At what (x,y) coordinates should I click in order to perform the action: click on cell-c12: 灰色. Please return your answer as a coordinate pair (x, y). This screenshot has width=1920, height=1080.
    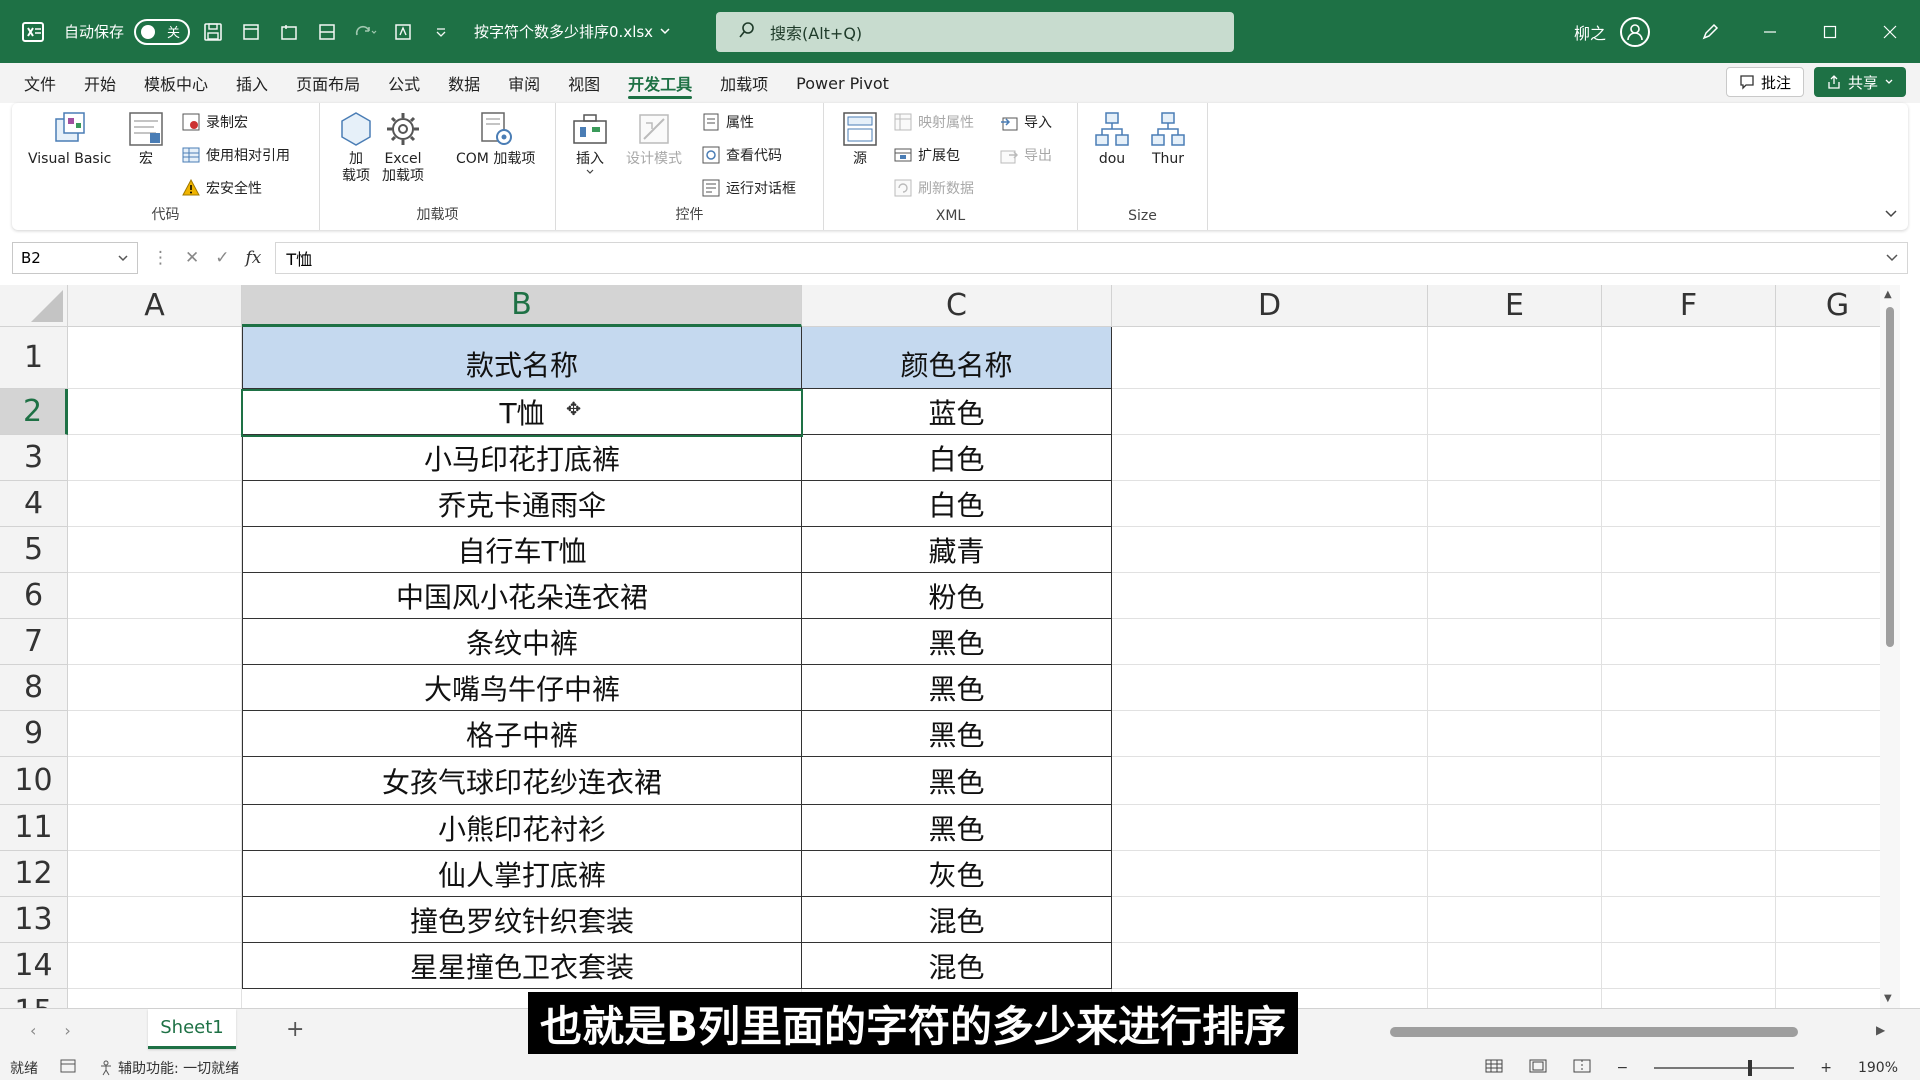
    Looking at the image, I should click on (957, 874).